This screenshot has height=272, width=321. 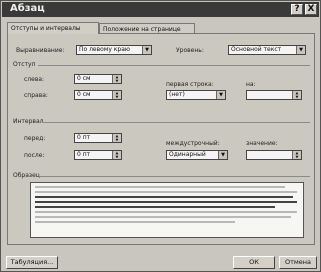 I want to click on title-bar: Абзац ? X, so click(x=160, y=9).